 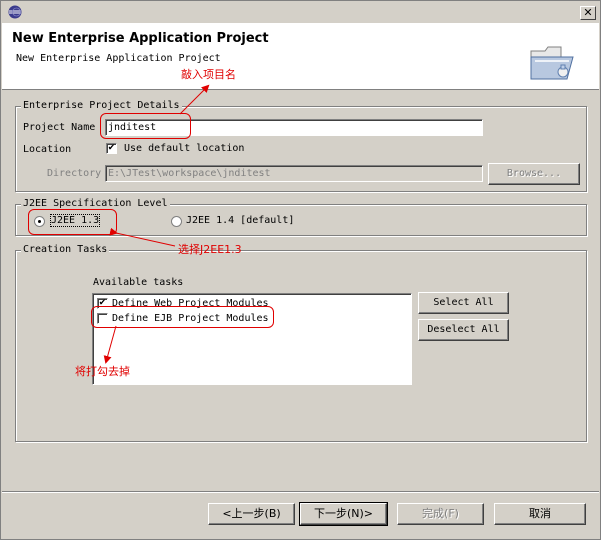 What do you see at coordinates (15, 12) in the screenshot?
I see `eclipse-icon` at bounding box center [15, 12].